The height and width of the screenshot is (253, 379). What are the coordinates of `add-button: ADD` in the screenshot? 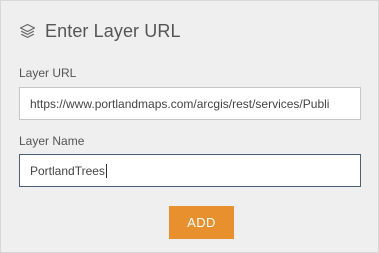 It's located at (201, 222).